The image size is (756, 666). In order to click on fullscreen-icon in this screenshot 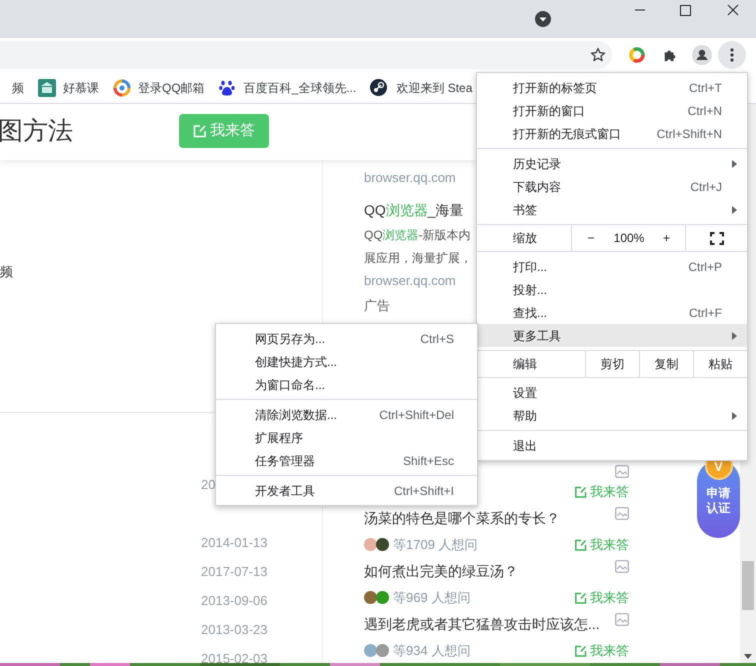, I will do `click(717, 238)`.